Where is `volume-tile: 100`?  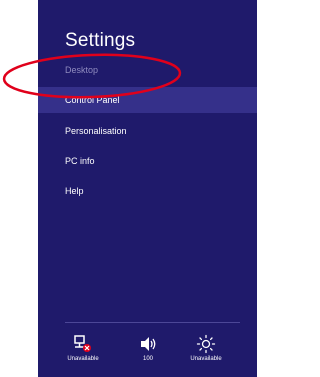 volume-tile: 100 is located at coordinates (148, 348).